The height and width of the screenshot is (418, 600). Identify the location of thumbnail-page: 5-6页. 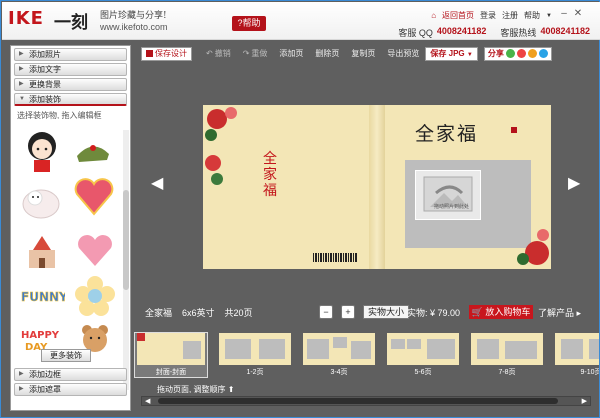
(423, 355).